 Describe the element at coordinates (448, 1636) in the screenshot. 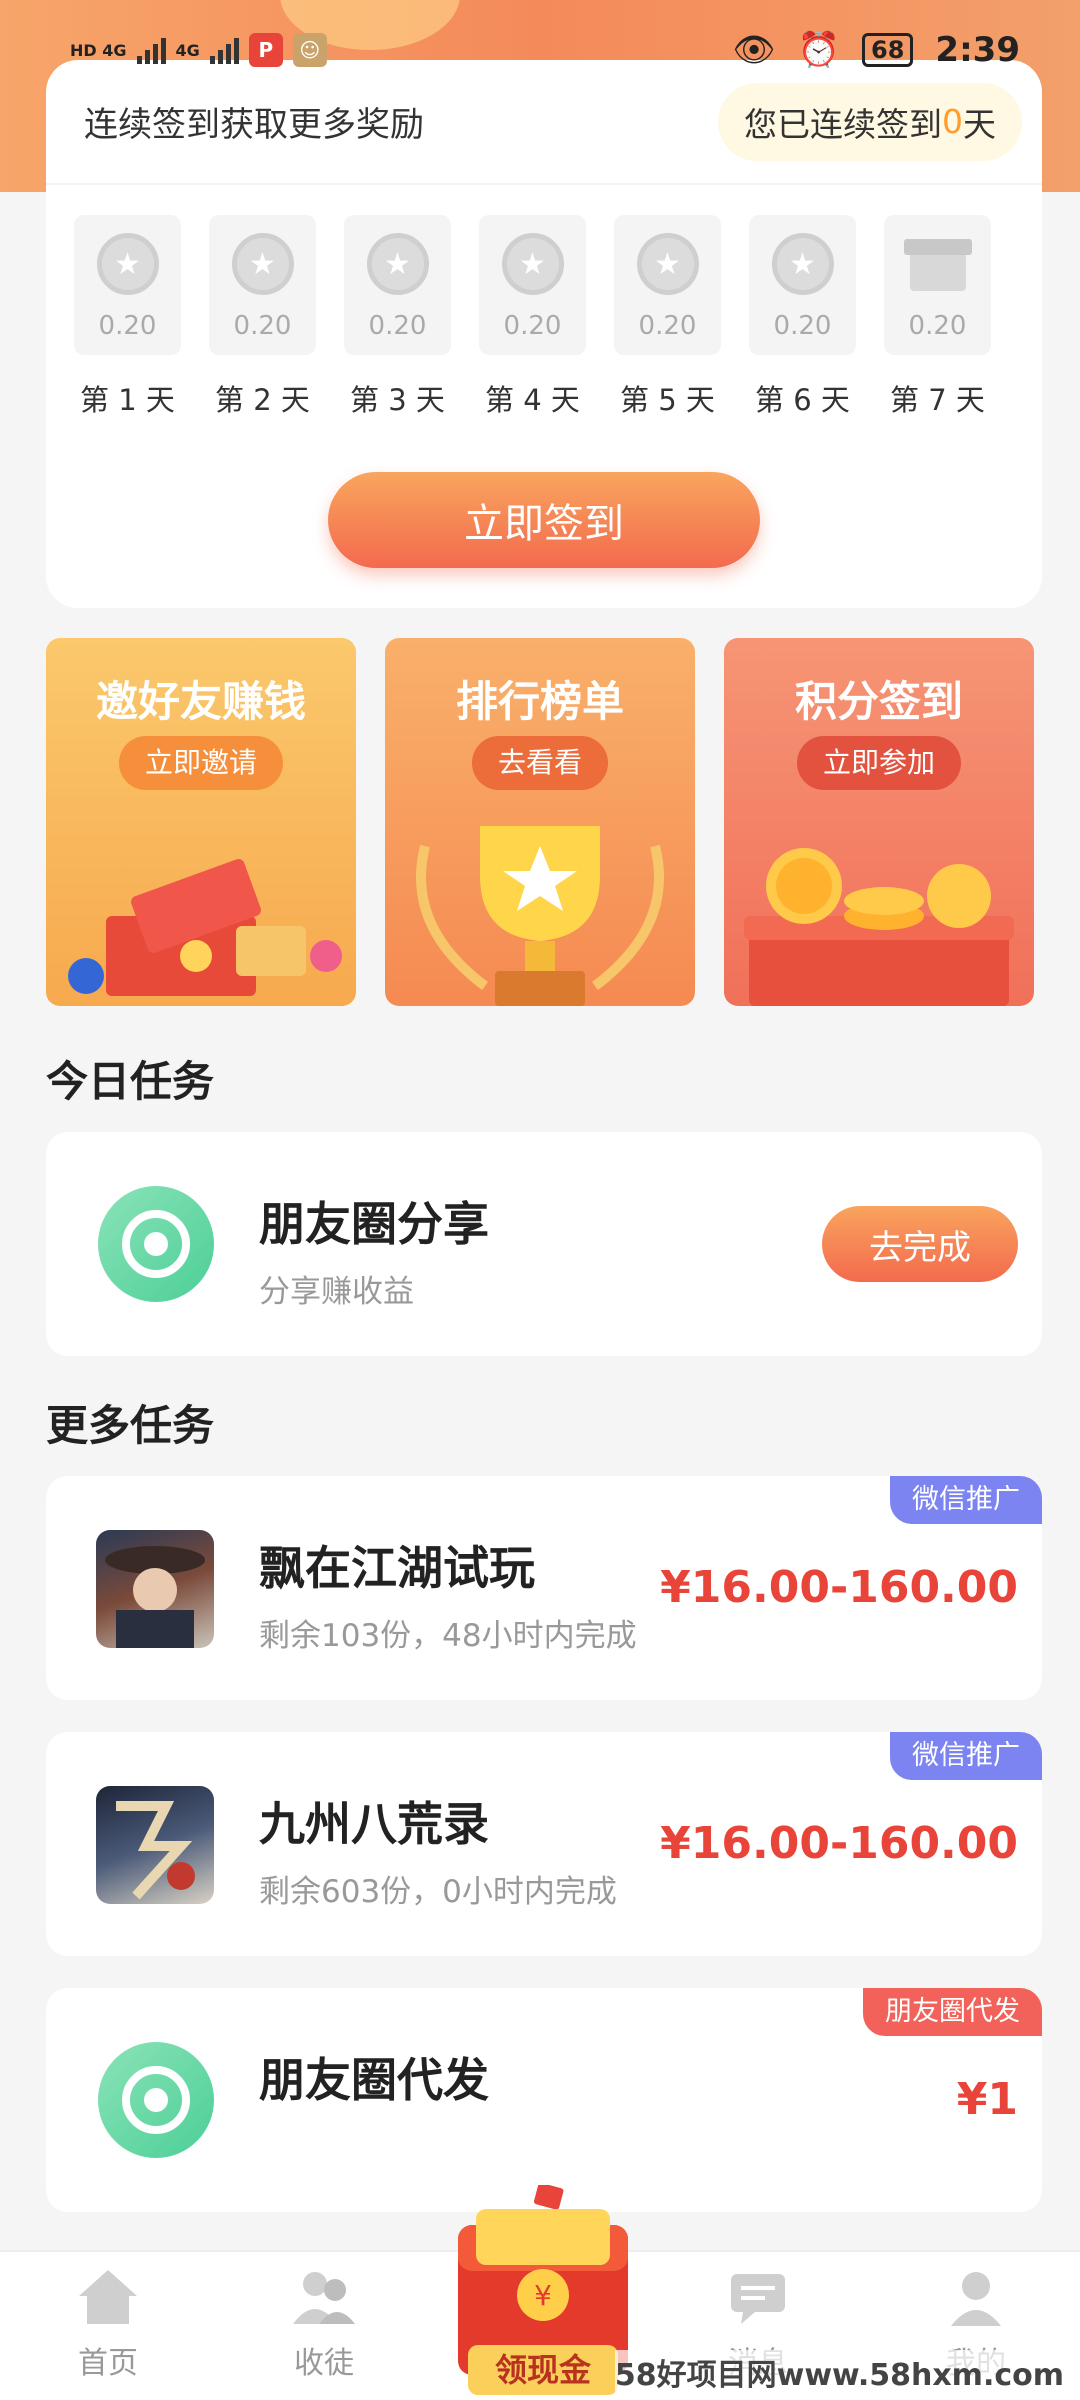

I see `task-subtitle: 剩余103份，48小时内完成` at that location.